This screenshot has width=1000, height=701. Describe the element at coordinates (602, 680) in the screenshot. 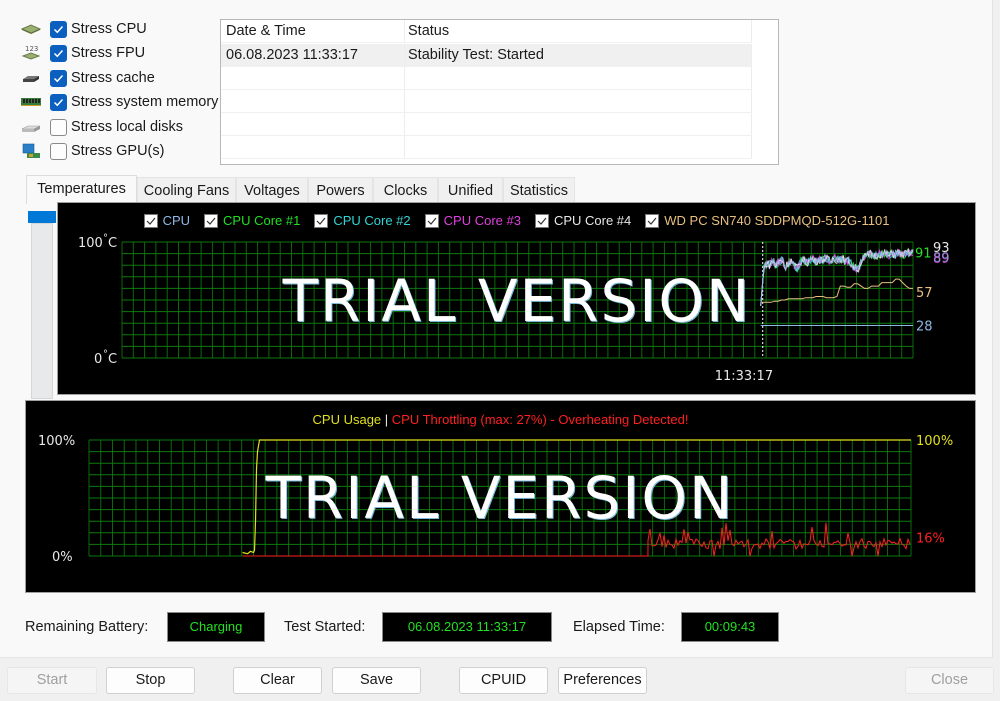

I see `preferences-button: Preferences` at that location.